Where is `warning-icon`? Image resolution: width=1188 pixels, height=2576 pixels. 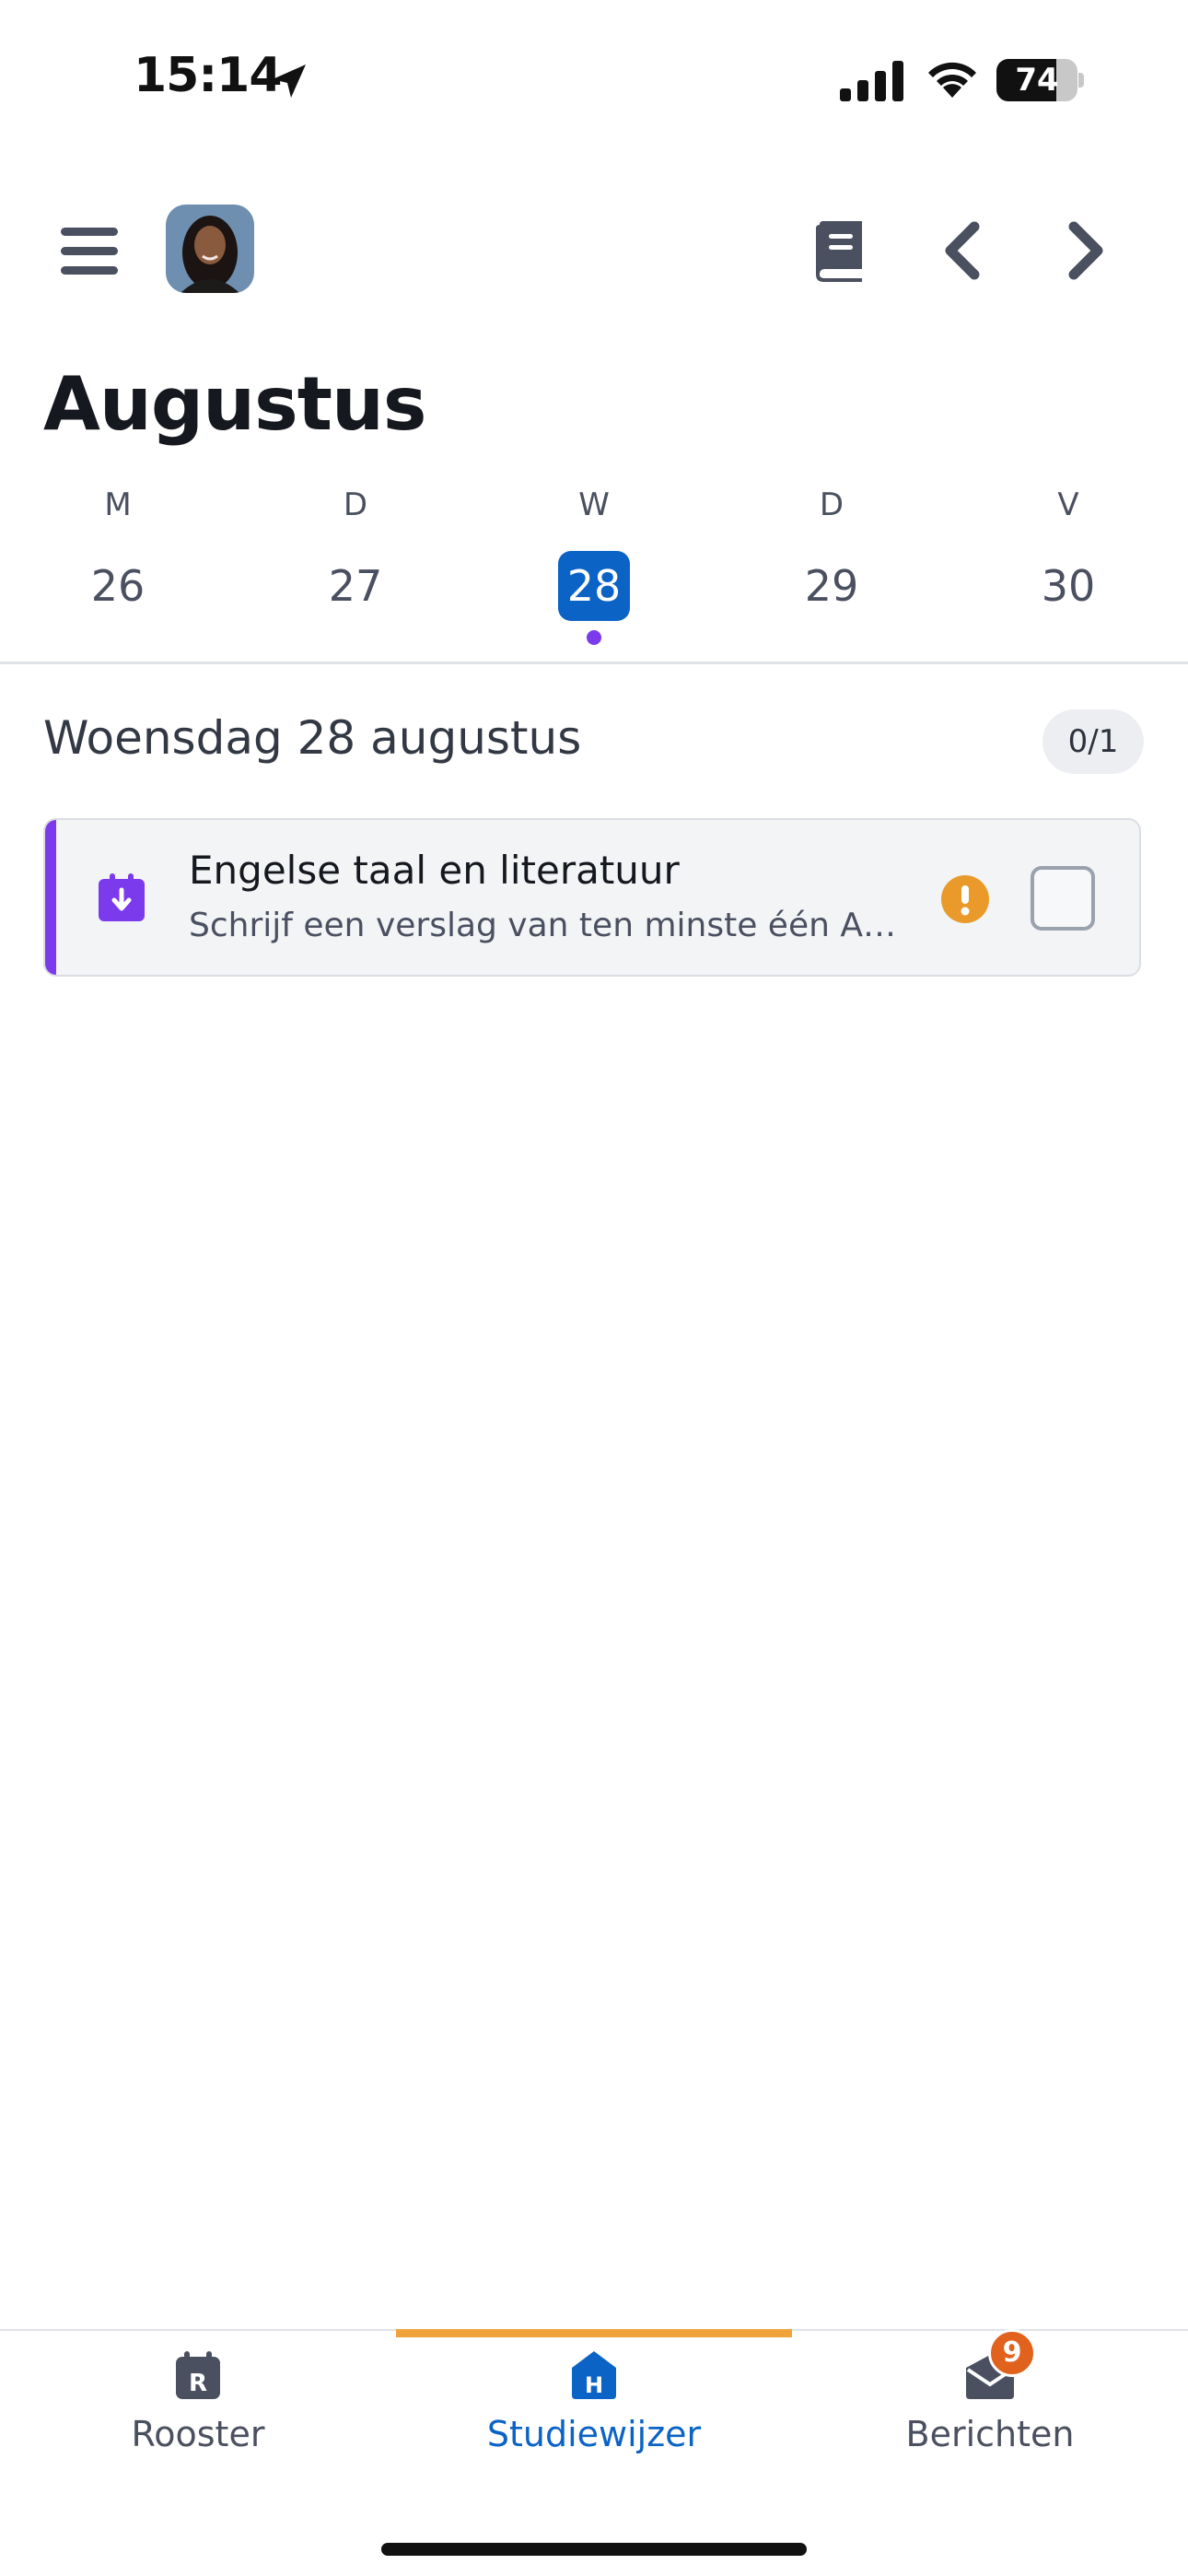
warning-icon is located at coordinates (965, 899).